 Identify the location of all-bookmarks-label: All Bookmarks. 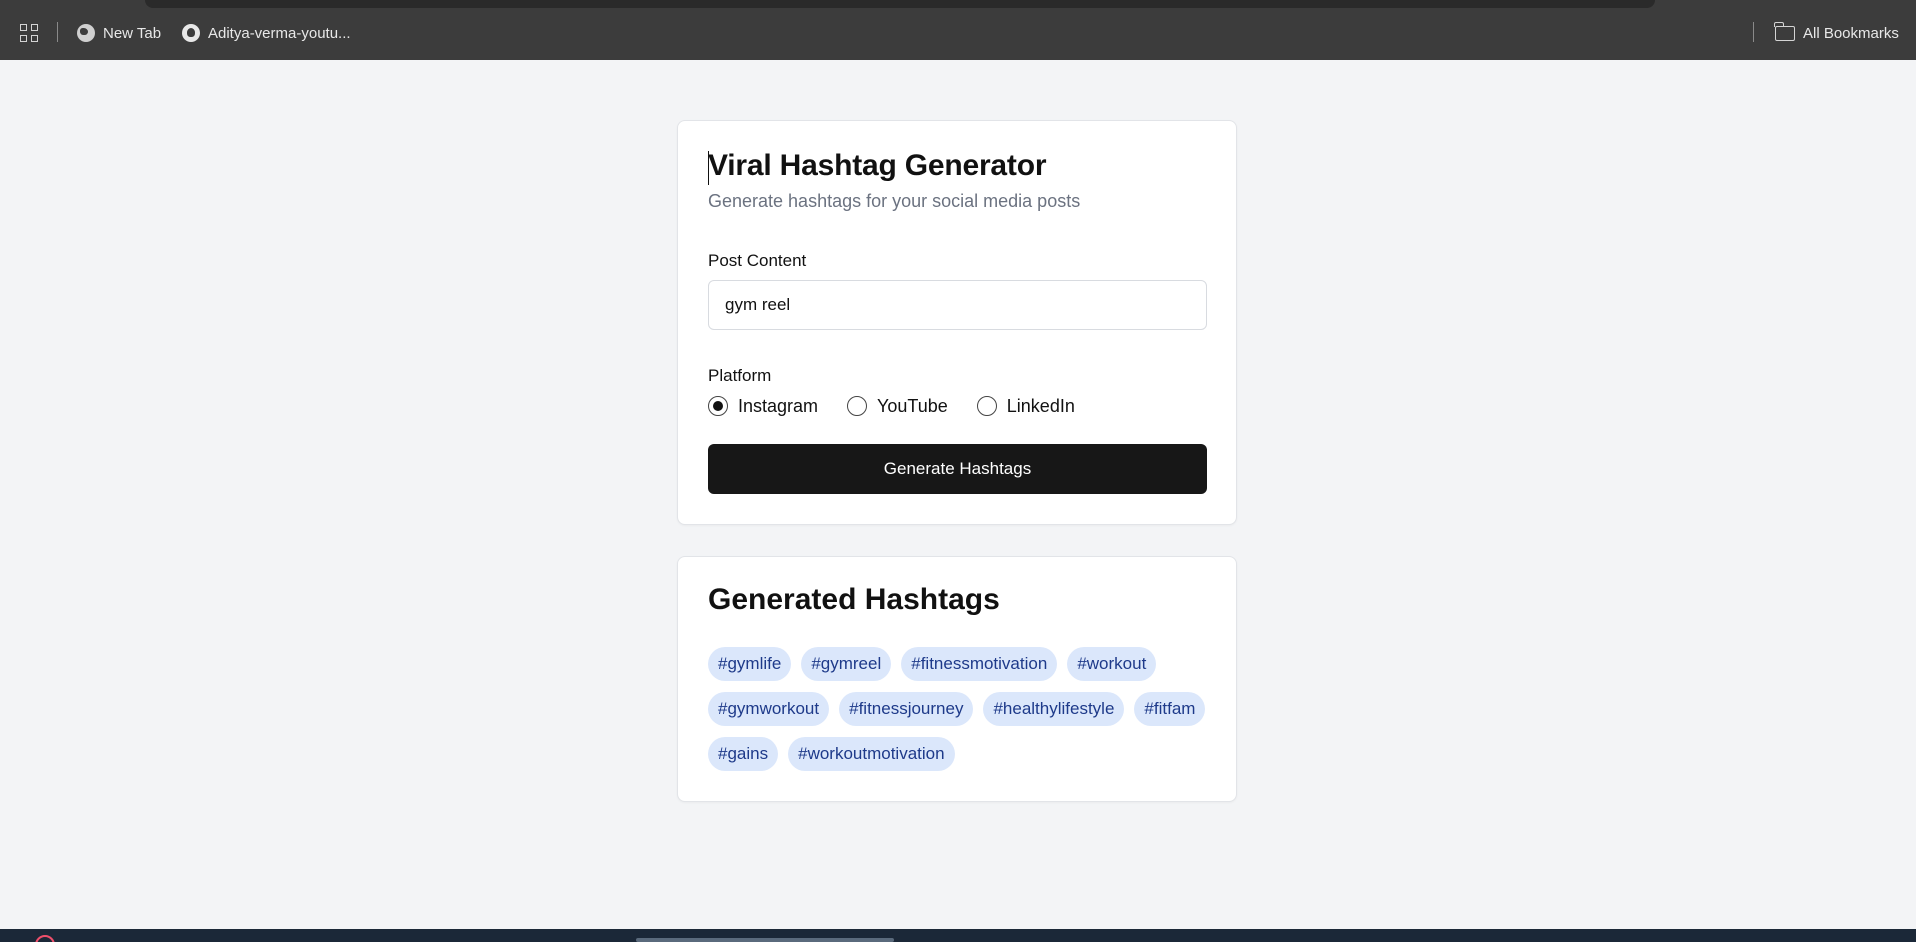
(1851, 33).